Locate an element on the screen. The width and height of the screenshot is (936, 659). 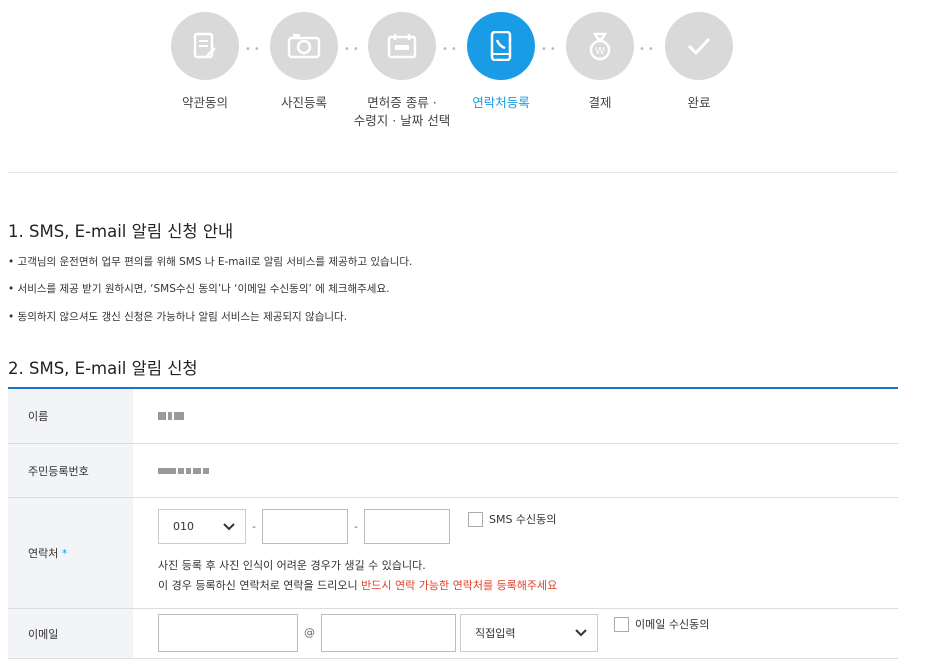
divider is located at coordinates (453, 172).